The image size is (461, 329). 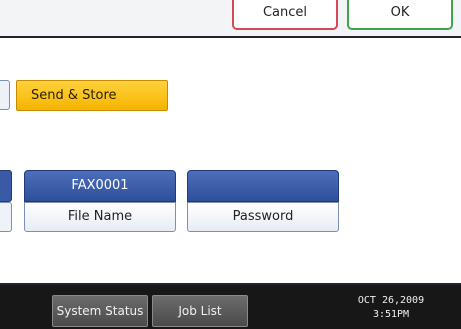 I want to click on partial-button-left, so click(x=5, y=95).